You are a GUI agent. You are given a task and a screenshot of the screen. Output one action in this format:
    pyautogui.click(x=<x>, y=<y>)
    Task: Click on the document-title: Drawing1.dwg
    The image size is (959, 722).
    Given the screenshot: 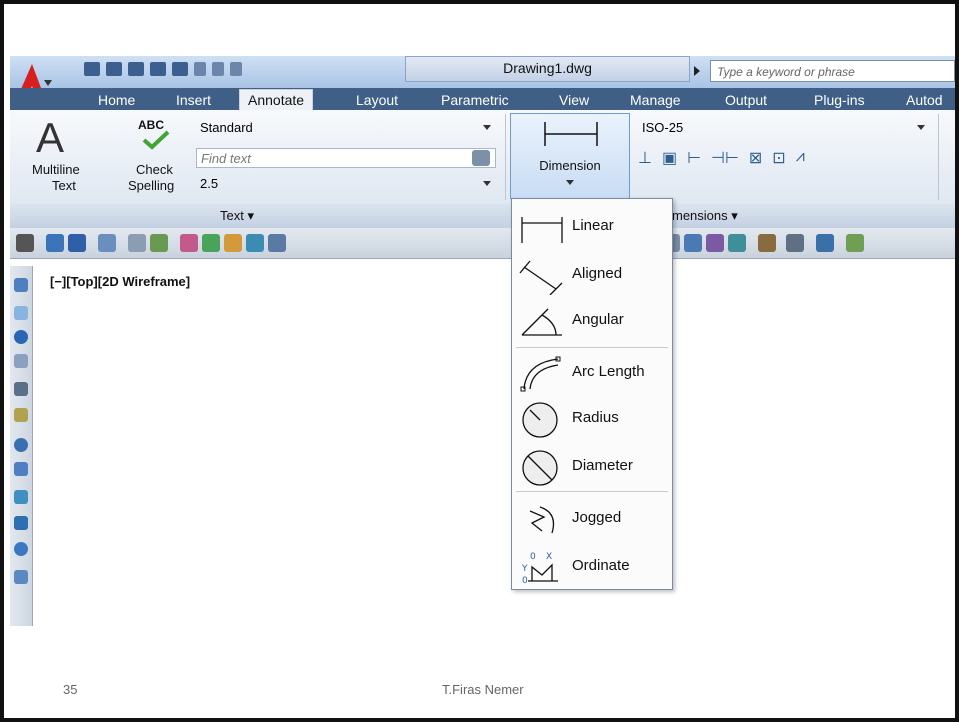 What is the action you would take?
    pyautogui.click(x=547, y=69)
    